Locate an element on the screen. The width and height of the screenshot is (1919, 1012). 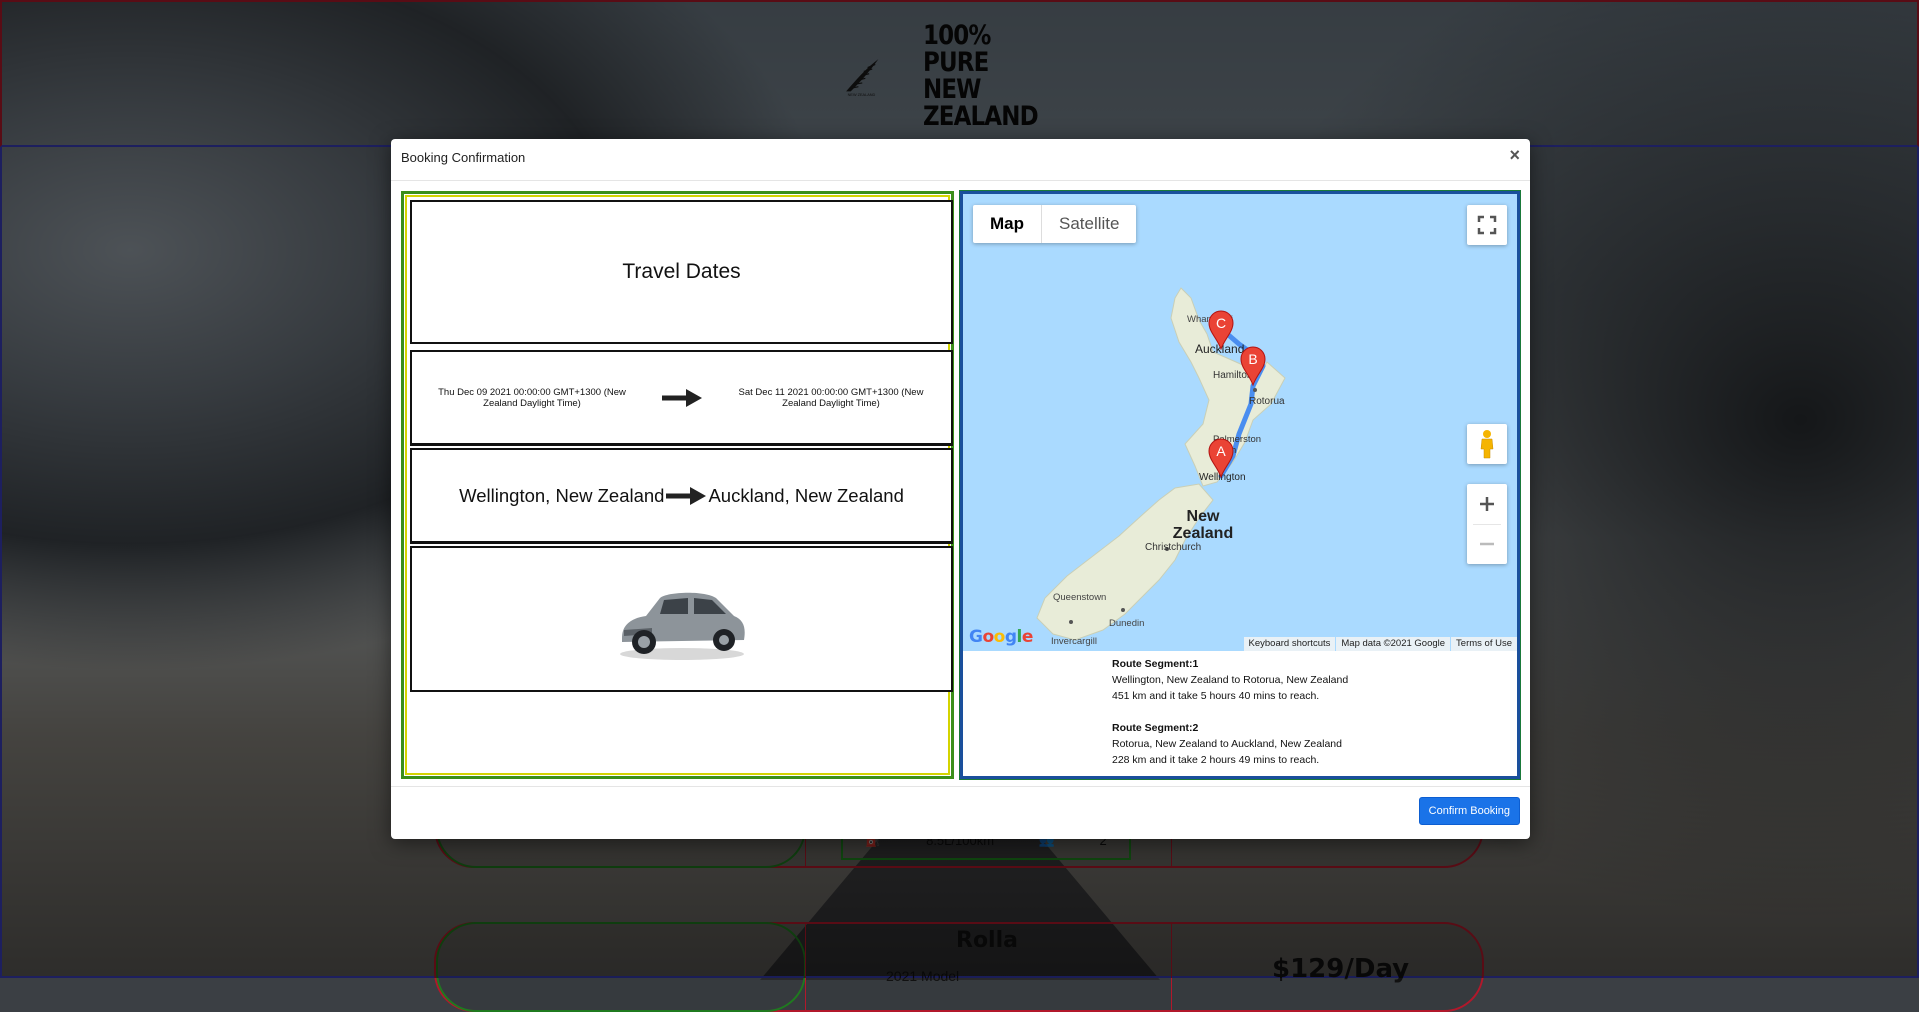
modal-title: Booking Confirmation is located at coordinates (463, 157).